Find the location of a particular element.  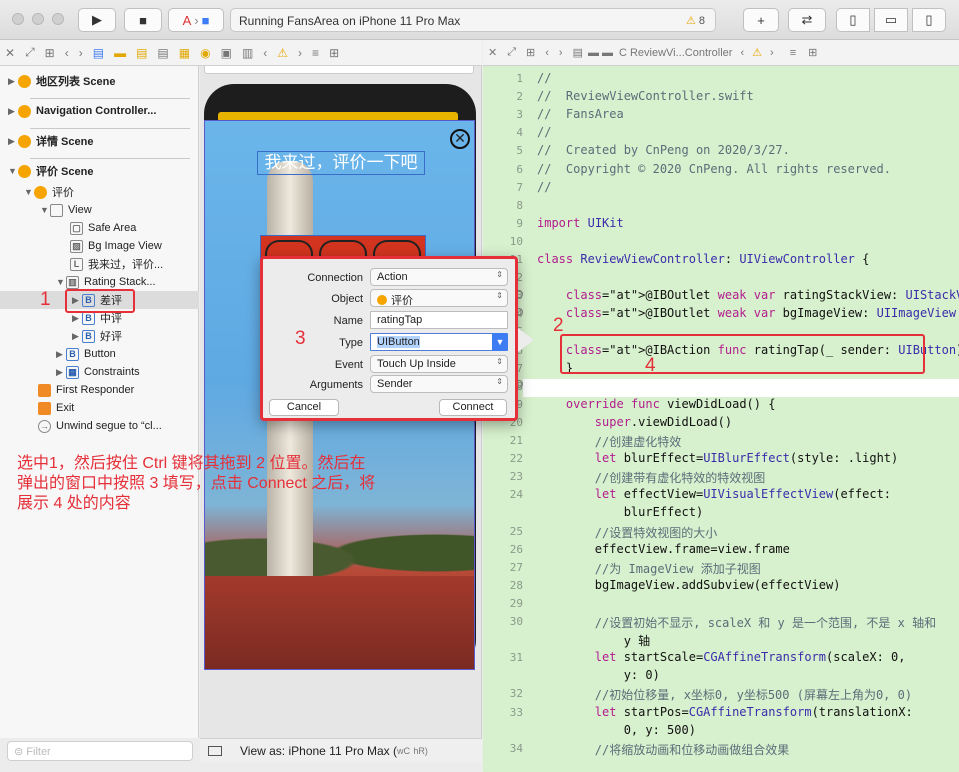

code-line: // Created by CnPeng on 2020/3/27. is located at coordinates (663, 150).